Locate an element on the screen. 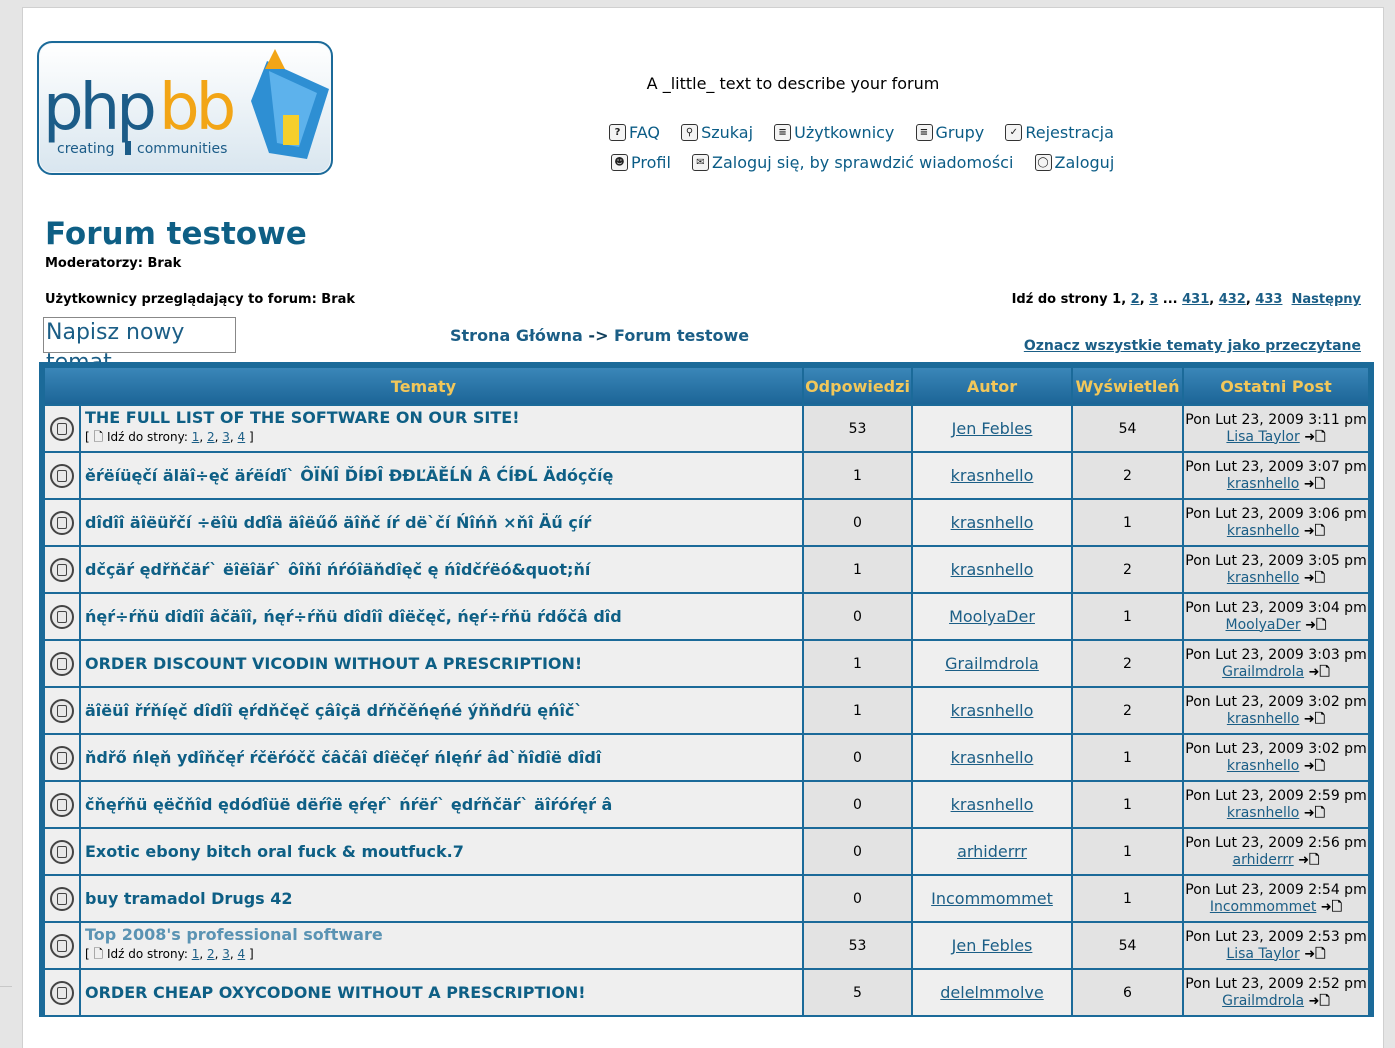 The width and height of the screenshot is (1395, 1048). author-link: Incommommet is located at coordinates (992, 898).